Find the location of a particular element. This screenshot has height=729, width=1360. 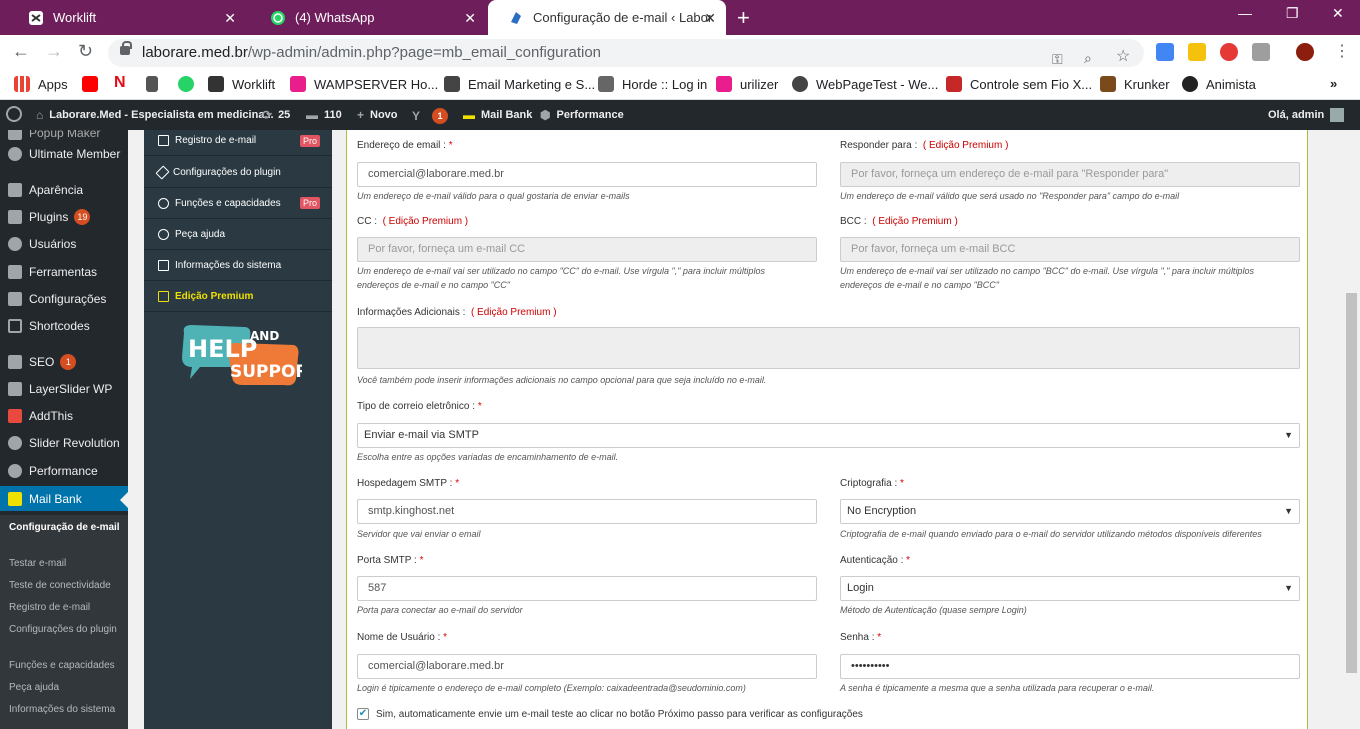

sidebar-item-shortcodes: Shortcodes is located at coordinates (64, 326).